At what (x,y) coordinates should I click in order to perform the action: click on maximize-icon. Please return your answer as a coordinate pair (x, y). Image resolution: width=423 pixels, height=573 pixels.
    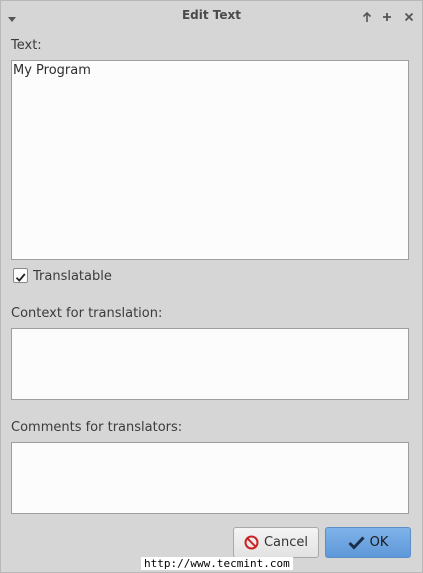
    Looking at the image, I should click on (387, 14).